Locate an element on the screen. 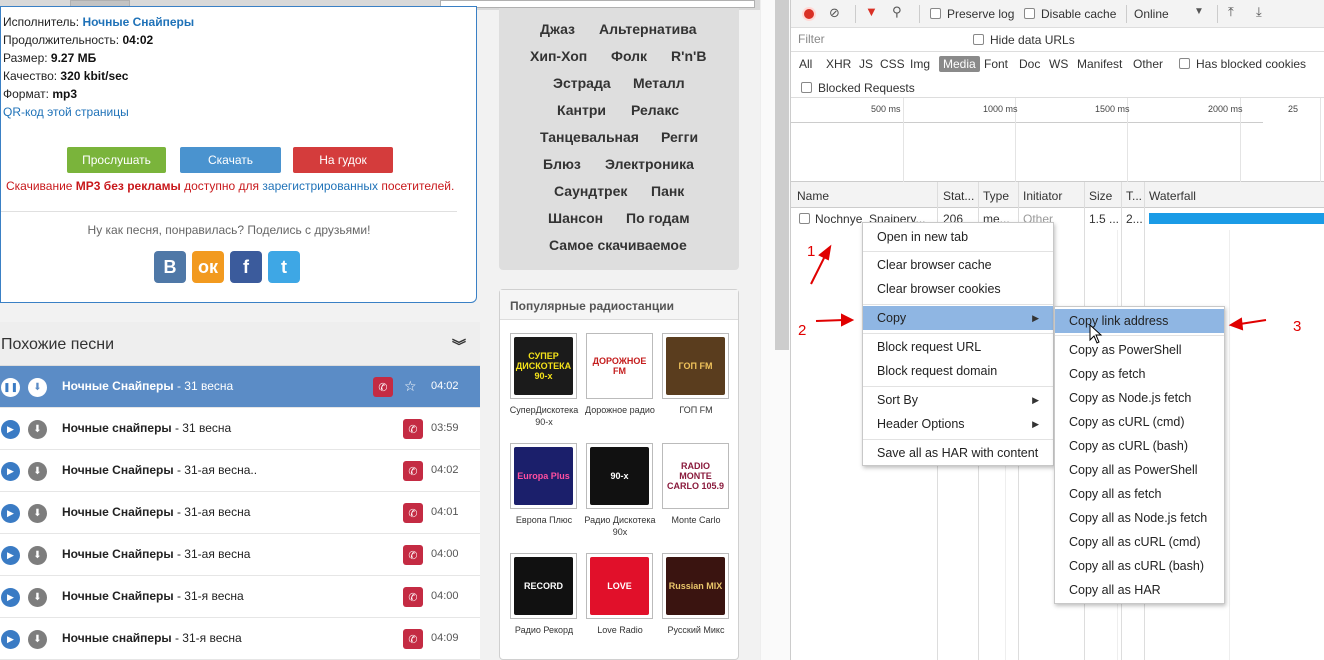  arrow-2-head-icon is located at coordinates (848, 320).